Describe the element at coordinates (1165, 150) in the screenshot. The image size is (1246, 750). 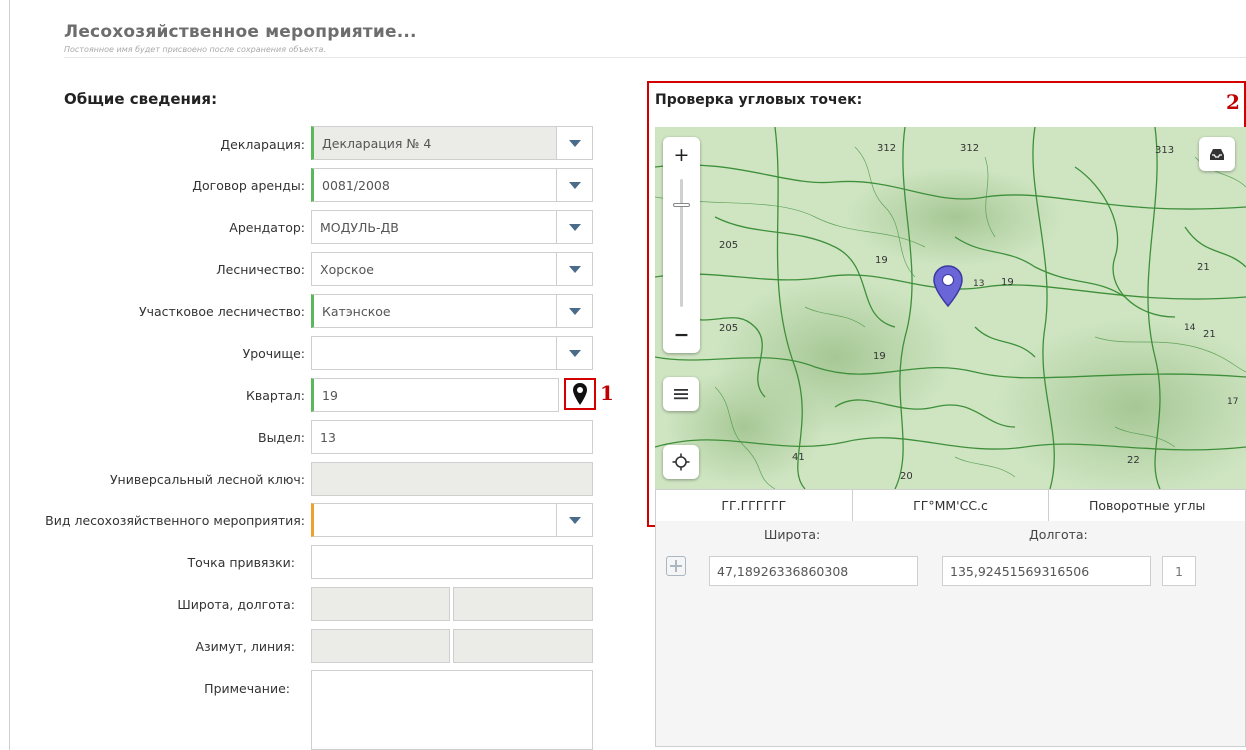
I see `map-label: 313` at that location.